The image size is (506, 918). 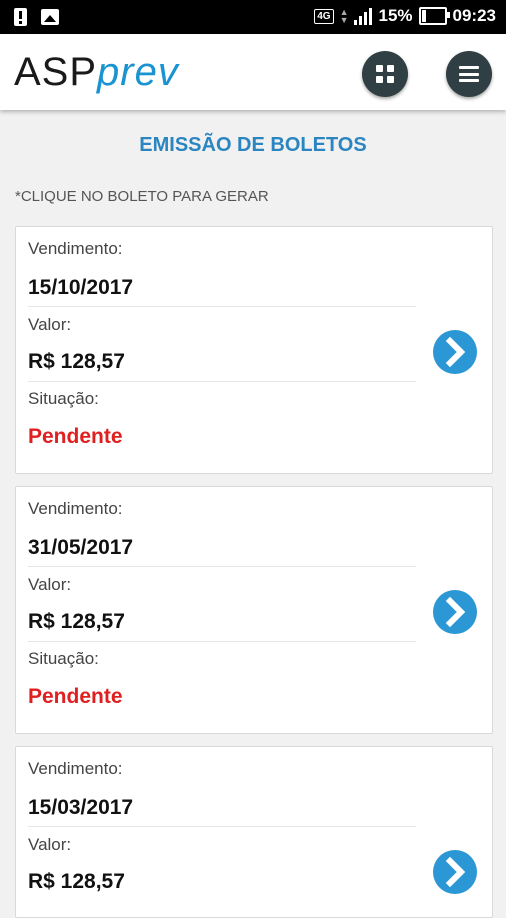 What do you see at coordinates (81, 807) in the screenshot?
I see `due-date-value: 15/03/2017` at bounding box center [81, 807].